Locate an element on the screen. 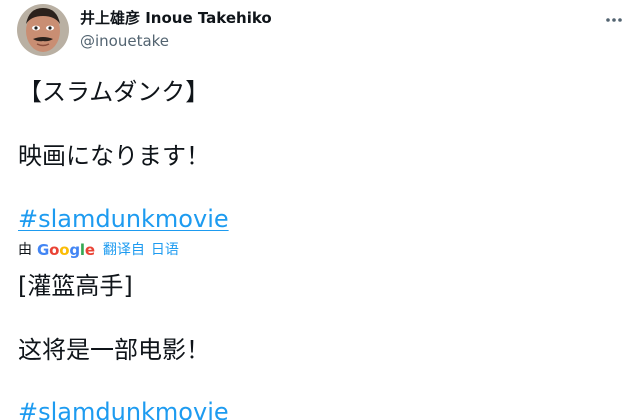 This screenshot has height=420, width=640. translated-text-line-2: 这将是一部电影！ is located at coordinates (114, 350).